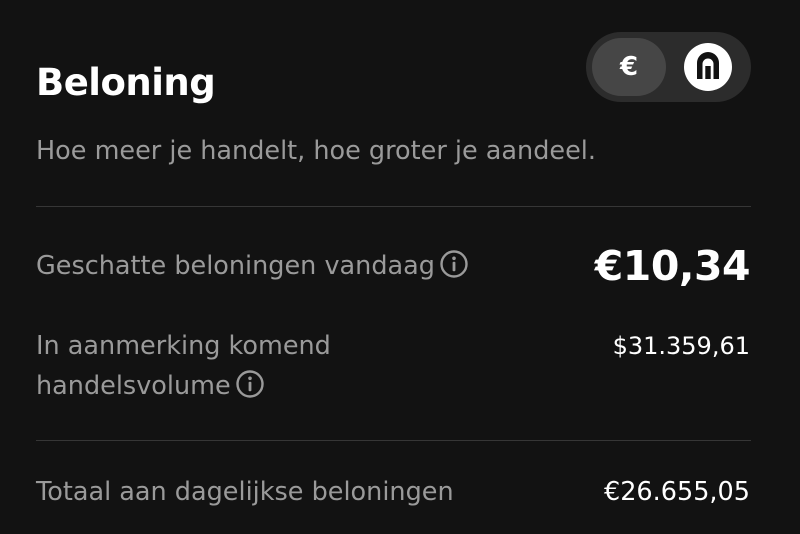 The width and height of the screenshot is (800, 534). What do you see at coordinates (235, 266) in the screenshot?
I see `estimated-rewards-label-text: Geschatte beloningen vandaag` at bounding box center [235, 266].